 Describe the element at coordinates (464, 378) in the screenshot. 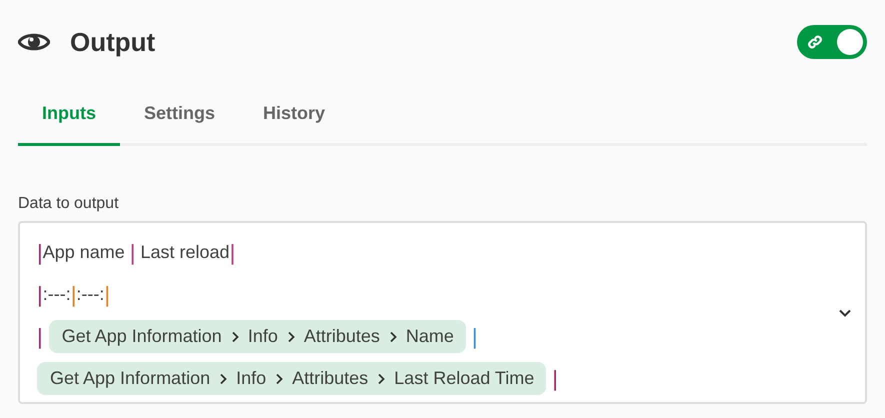

I see `chip-text: Last Reload Time` at that location.